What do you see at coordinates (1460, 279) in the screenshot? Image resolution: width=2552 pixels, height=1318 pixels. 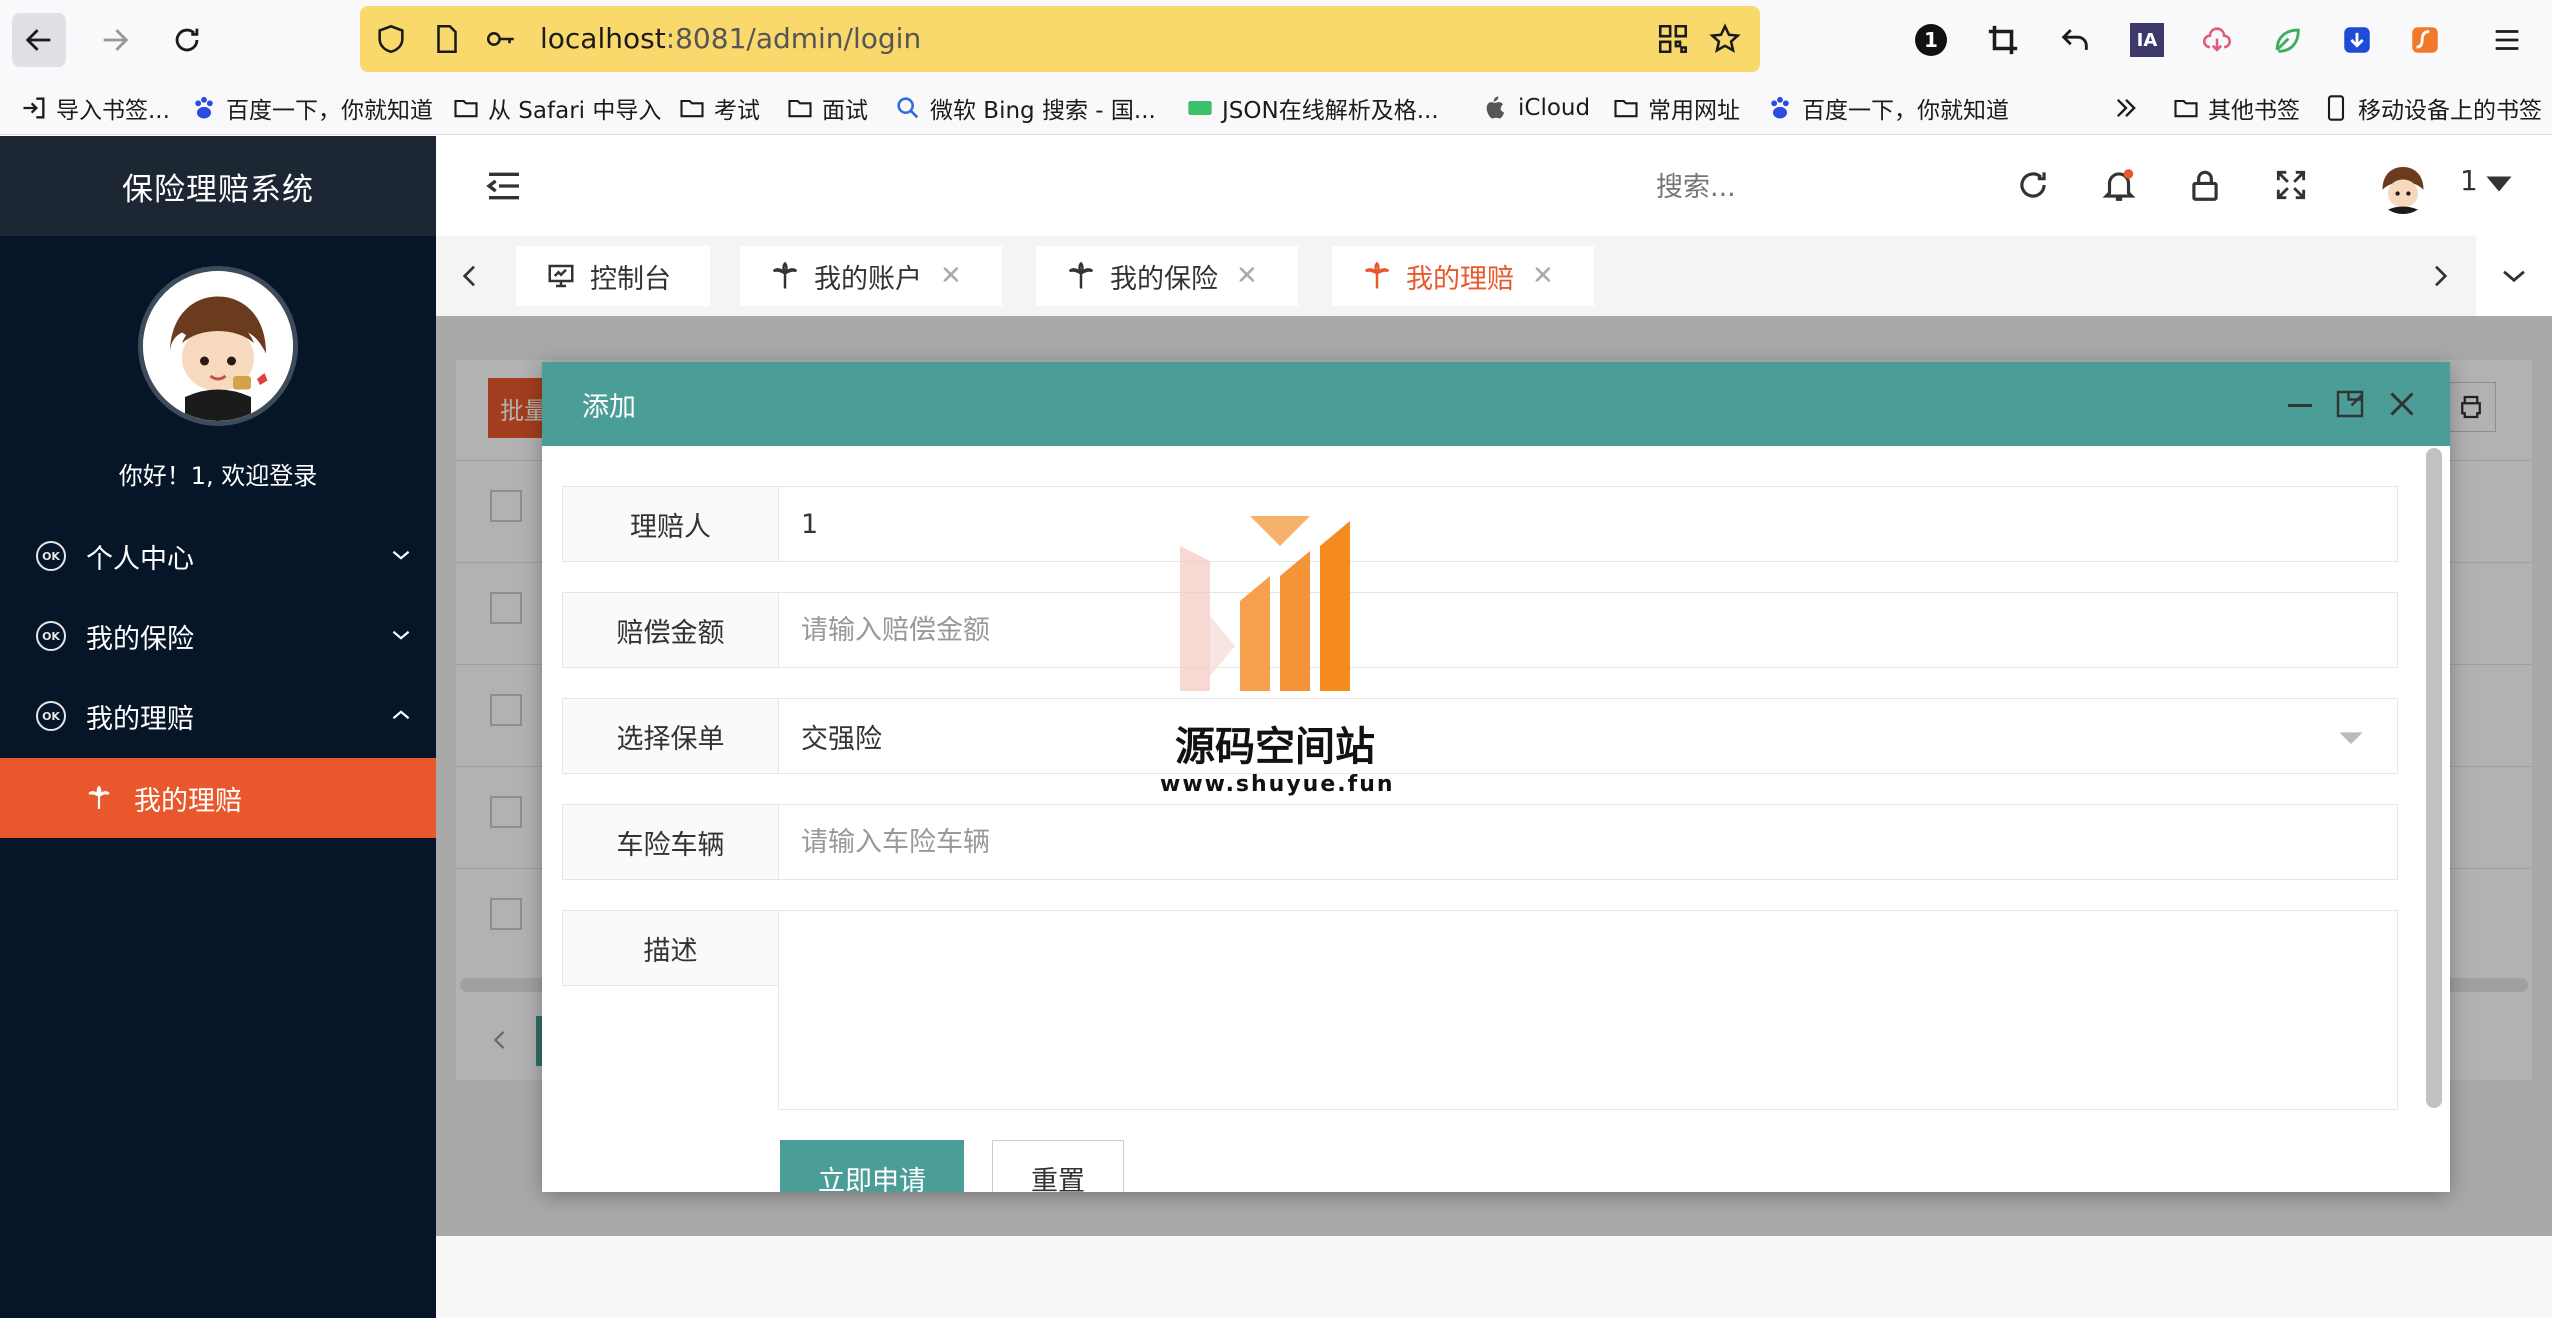 I see `tab-label: 我的理赔` at bounding box center [1460, 279].